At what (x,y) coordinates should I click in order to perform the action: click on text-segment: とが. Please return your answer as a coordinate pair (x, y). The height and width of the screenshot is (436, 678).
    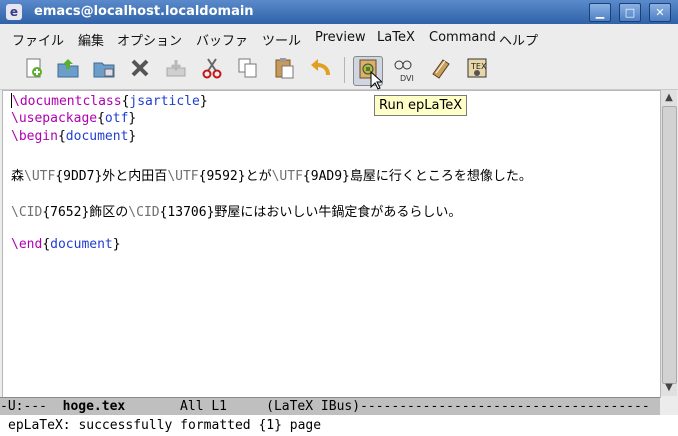
    Looking at the image, I should click on (258, 176).